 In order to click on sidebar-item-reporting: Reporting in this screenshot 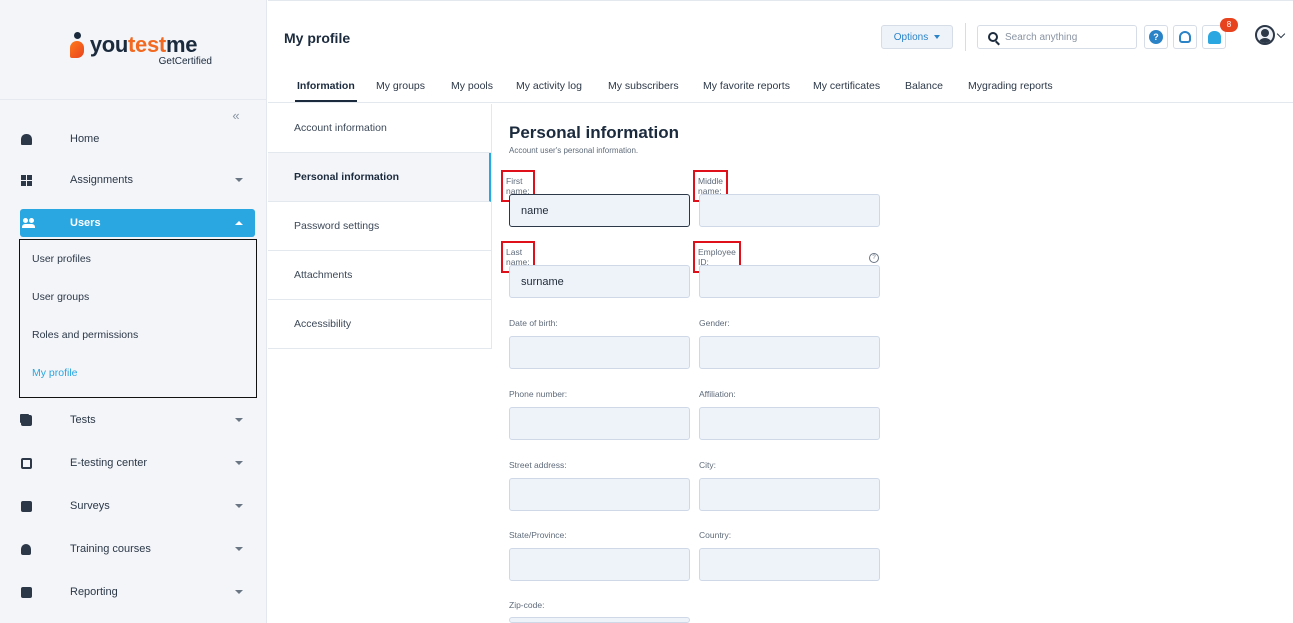, I will do `click(137, 592)`.